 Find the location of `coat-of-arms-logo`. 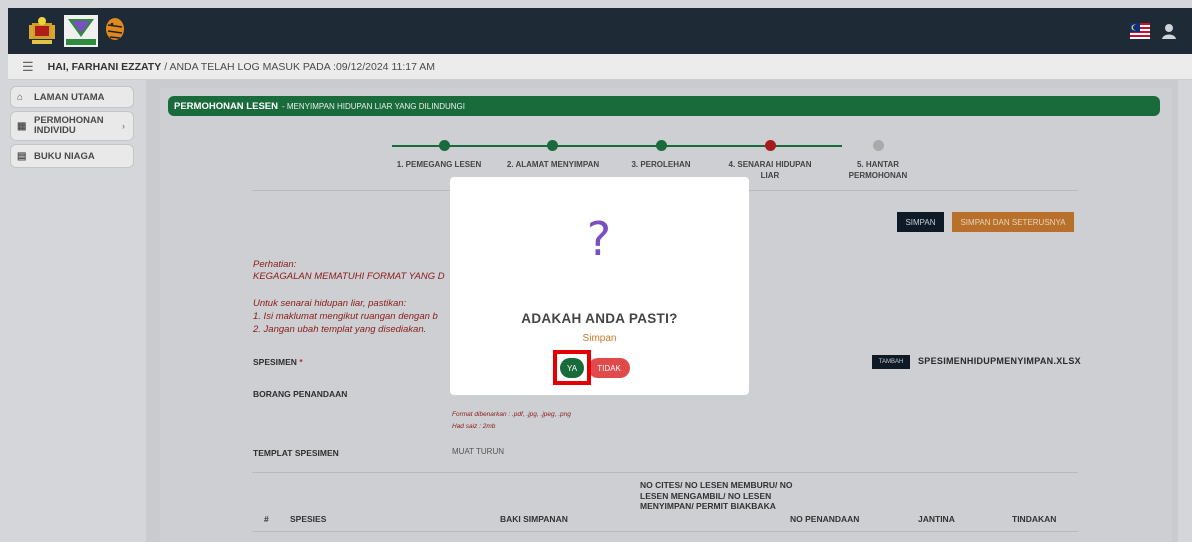

coat-of-arms-logo is located at coordinates (42, 30).